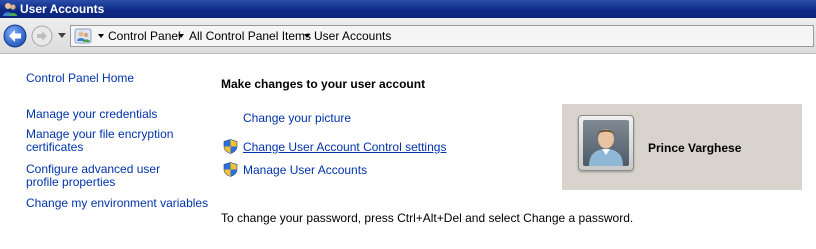  Describe the element at coordinates (121, 203) in the screenshot. I see `sidebar-item-environment-variables: Change my environment variables` at that location.